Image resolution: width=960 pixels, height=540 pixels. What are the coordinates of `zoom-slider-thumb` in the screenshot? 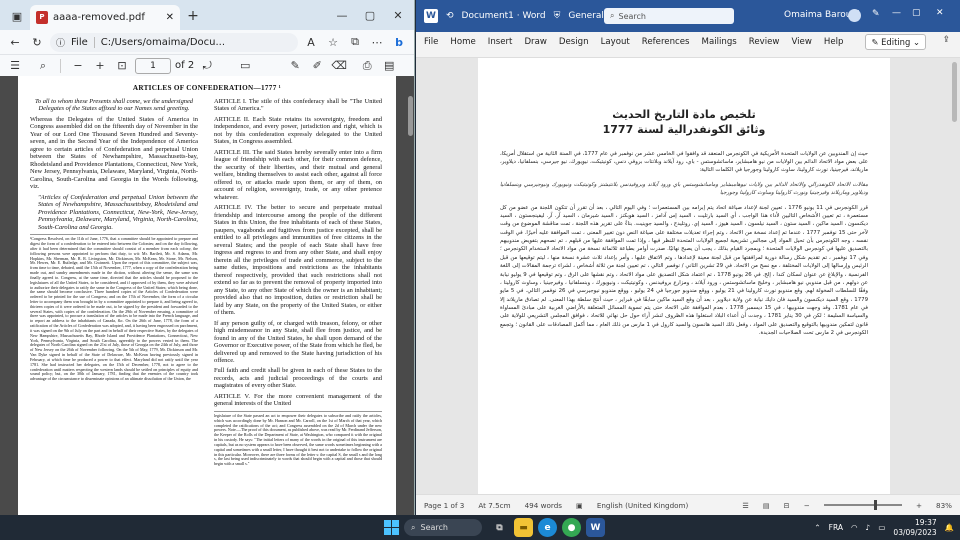 It's located at (875, 505).